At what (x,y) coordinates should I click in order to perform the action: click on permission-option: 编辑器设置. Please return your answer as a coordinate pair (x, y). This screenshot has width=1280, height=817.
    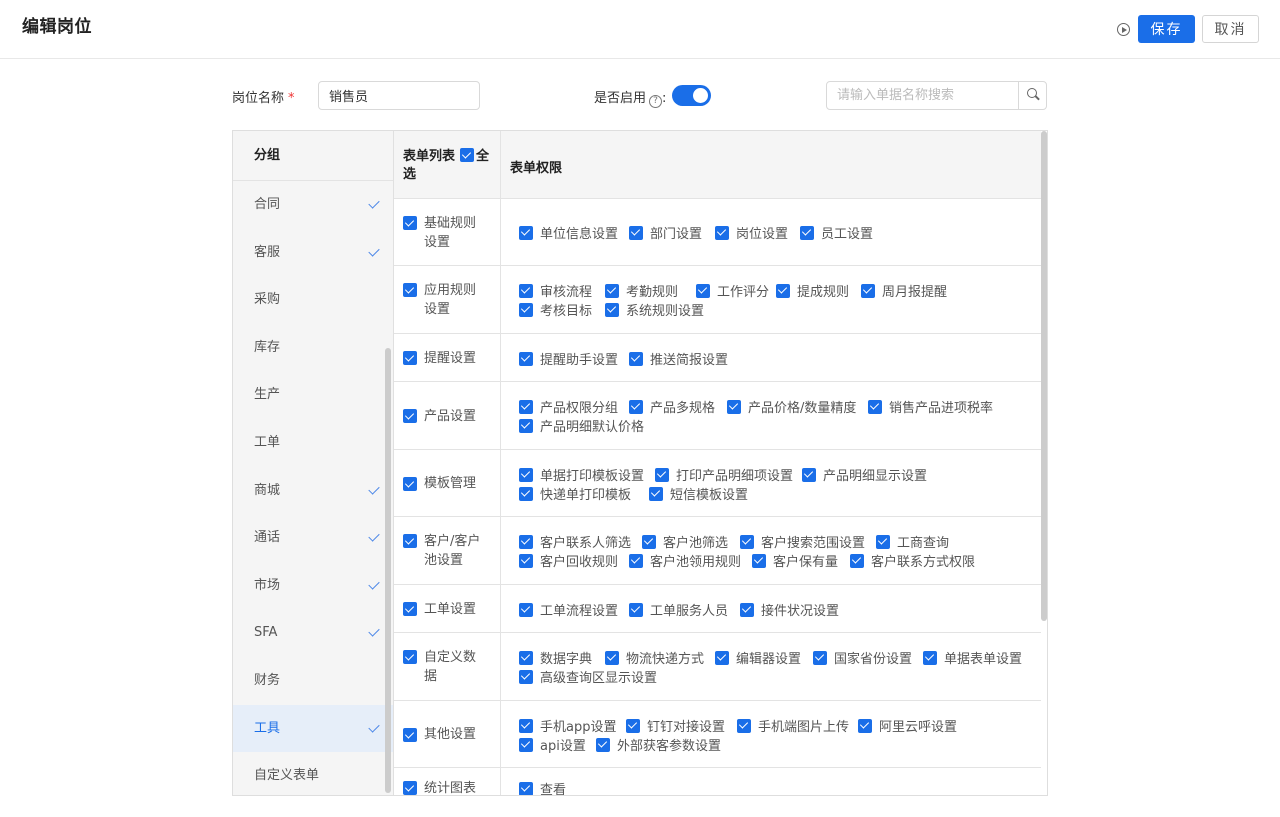
    Looking at the image, I should click on (758, 657).